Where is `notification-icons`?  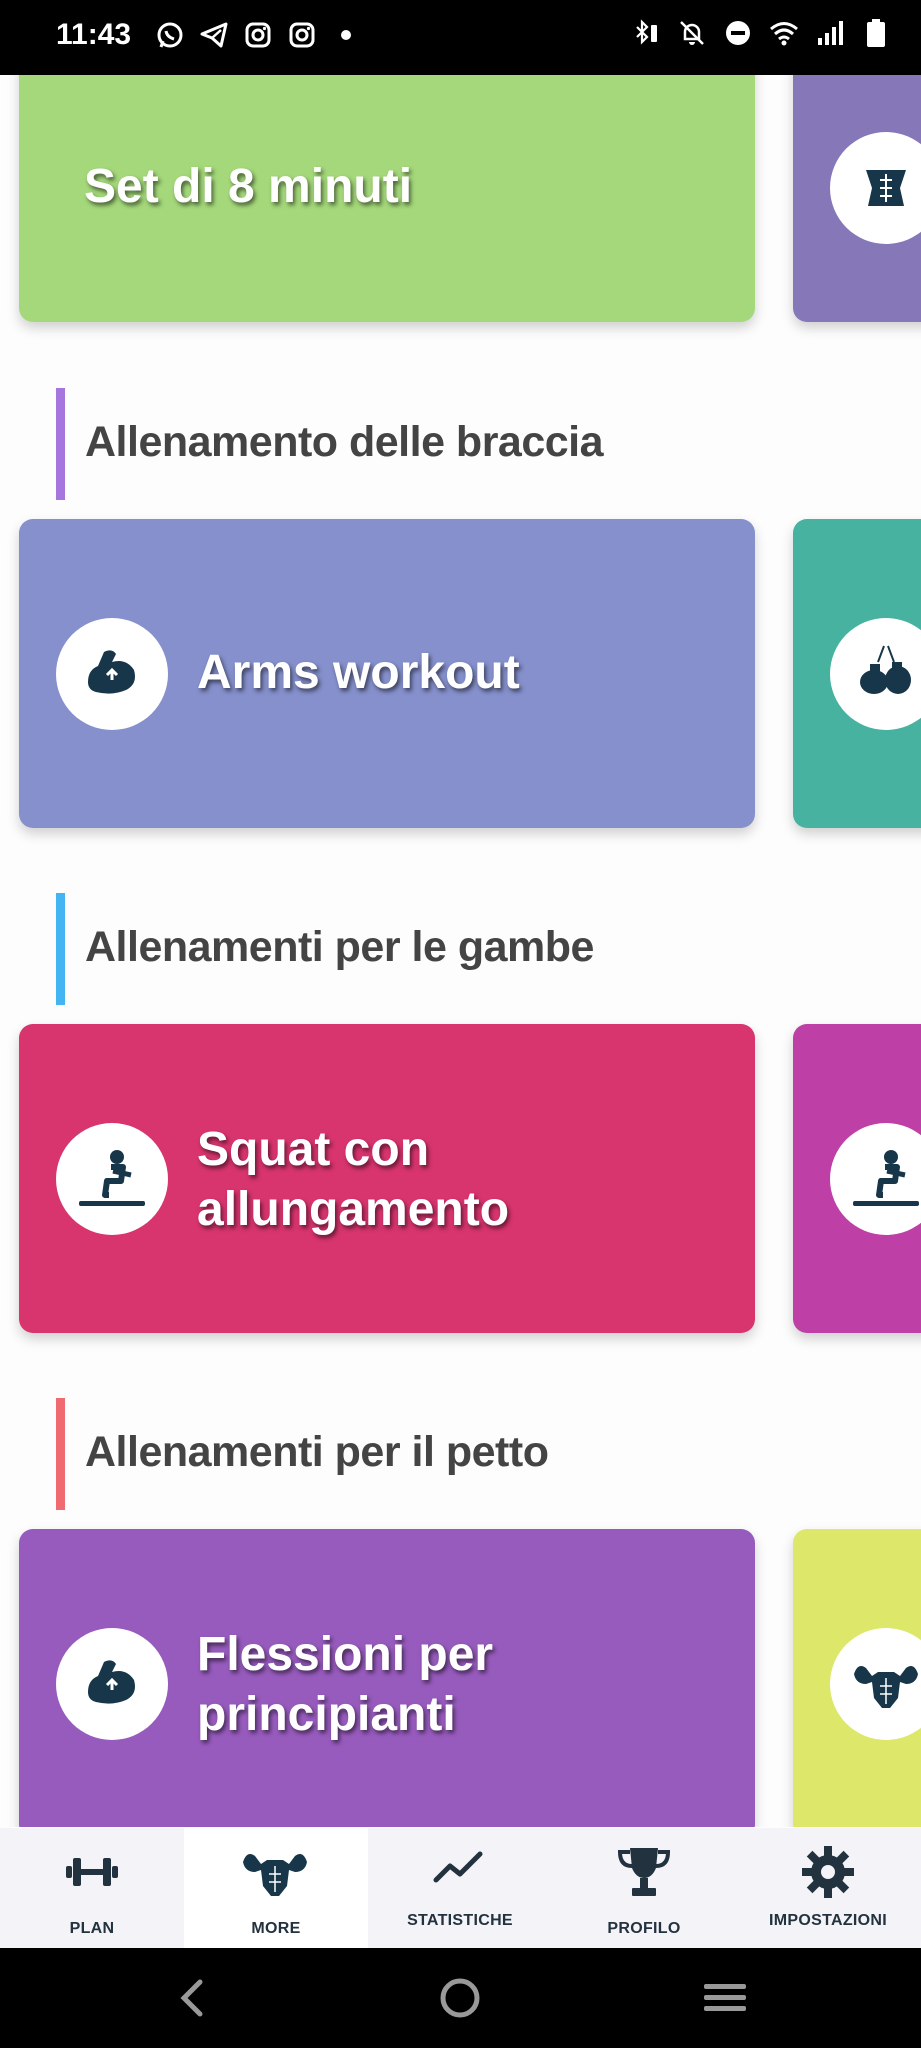
notification-icons is located at coordinates (258, 35).